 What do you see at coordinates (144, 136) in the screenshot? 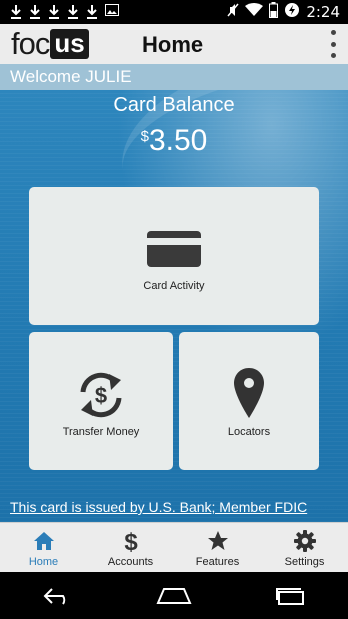
I see `currency-symbol: $` at bounding box center [144, 136].